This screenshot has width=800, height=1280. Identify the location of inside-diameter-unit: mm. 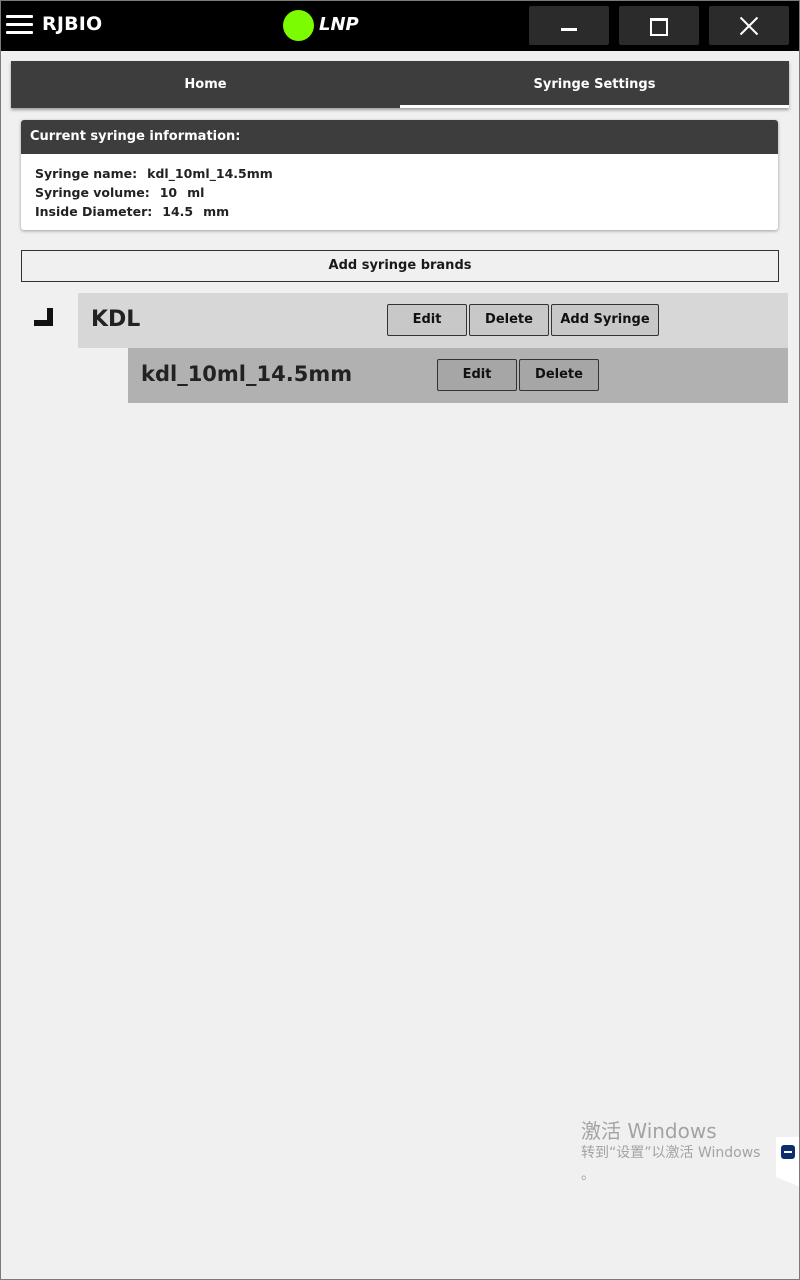
(216, 211).